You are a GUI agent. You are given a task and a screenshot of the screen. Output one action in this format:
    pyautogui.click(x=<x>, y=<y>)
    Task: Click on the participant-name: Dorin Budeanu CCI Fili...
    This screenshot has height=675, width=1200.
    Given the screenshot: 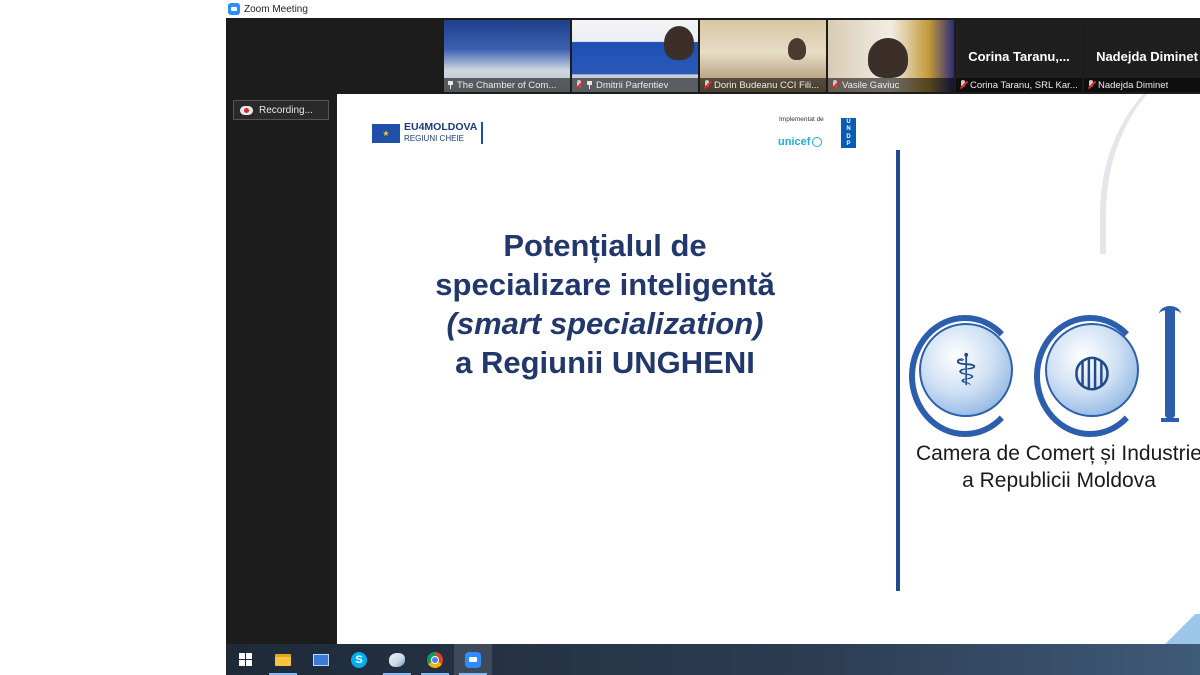 What is the action you would take?
    pyautogui.click(x=767, y=85)
    